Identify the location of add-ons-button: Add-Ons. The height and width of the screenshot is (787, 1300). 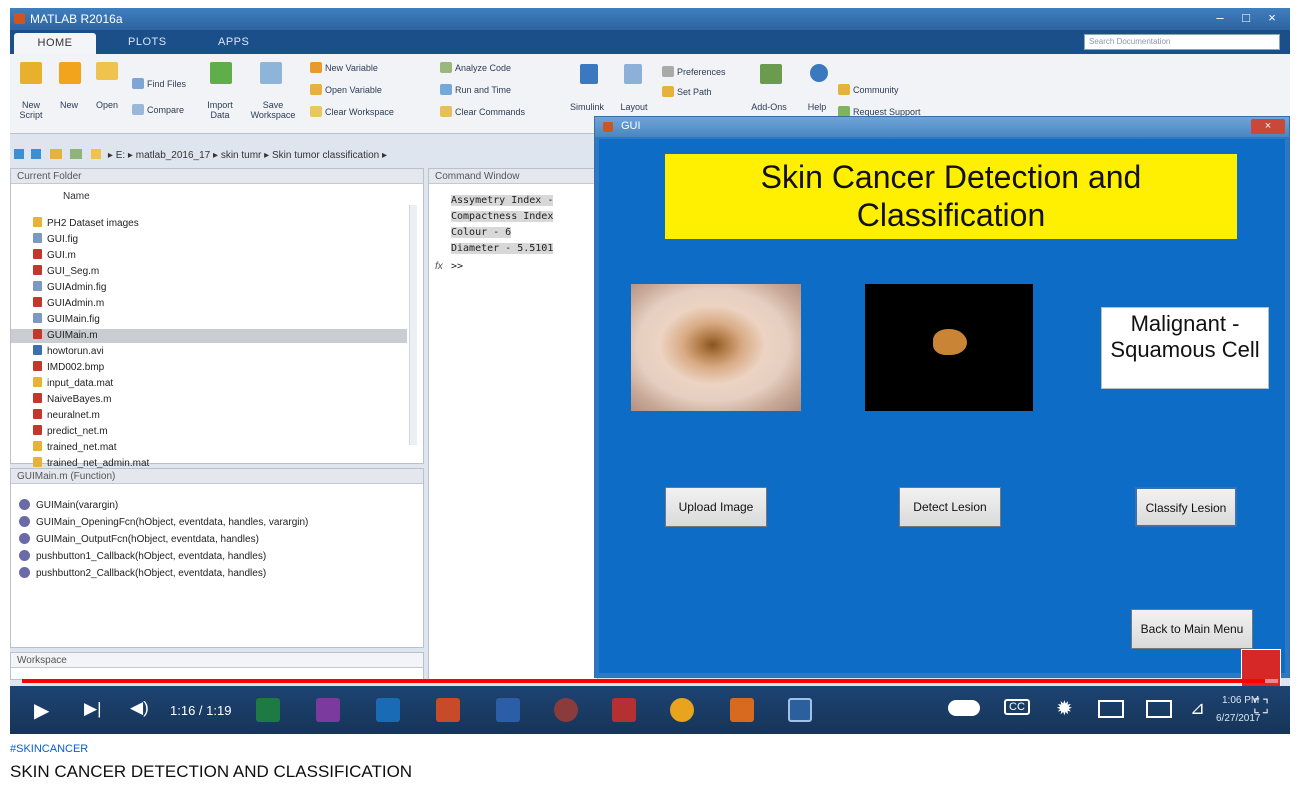
(769, 107).